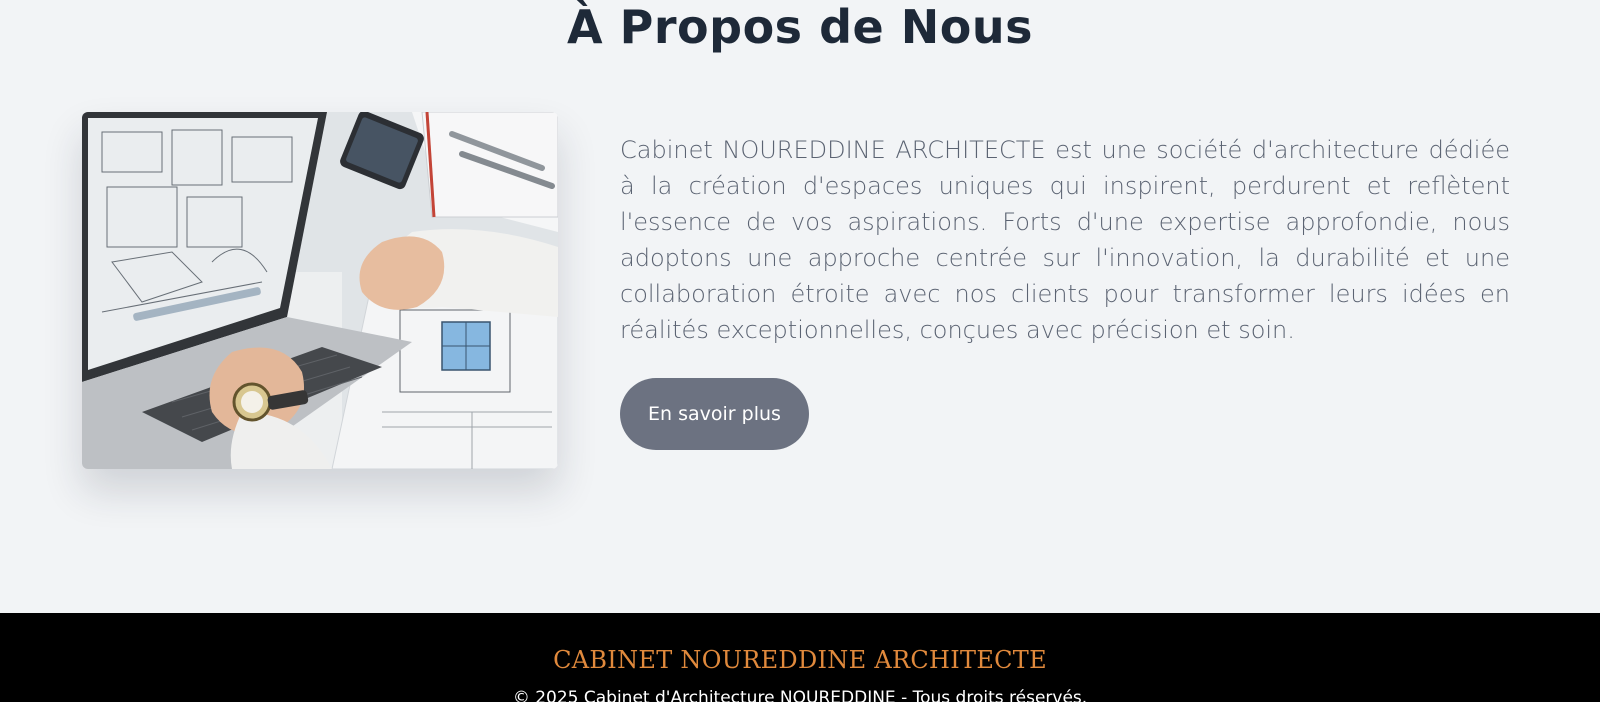 Image resolution: width=1600 pixels, height=702 pixels. I want to click on footer-brand: CABINET NOUREDDINE ARCHITECTE, so click(800, 660).